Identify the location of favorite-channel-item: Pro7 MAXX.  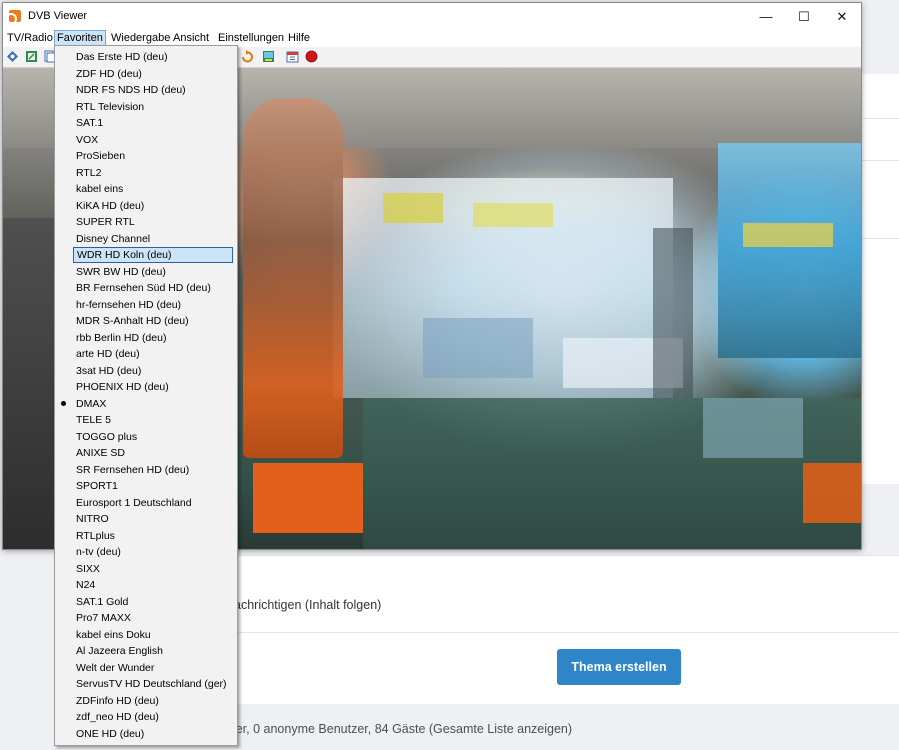
(153, 618).